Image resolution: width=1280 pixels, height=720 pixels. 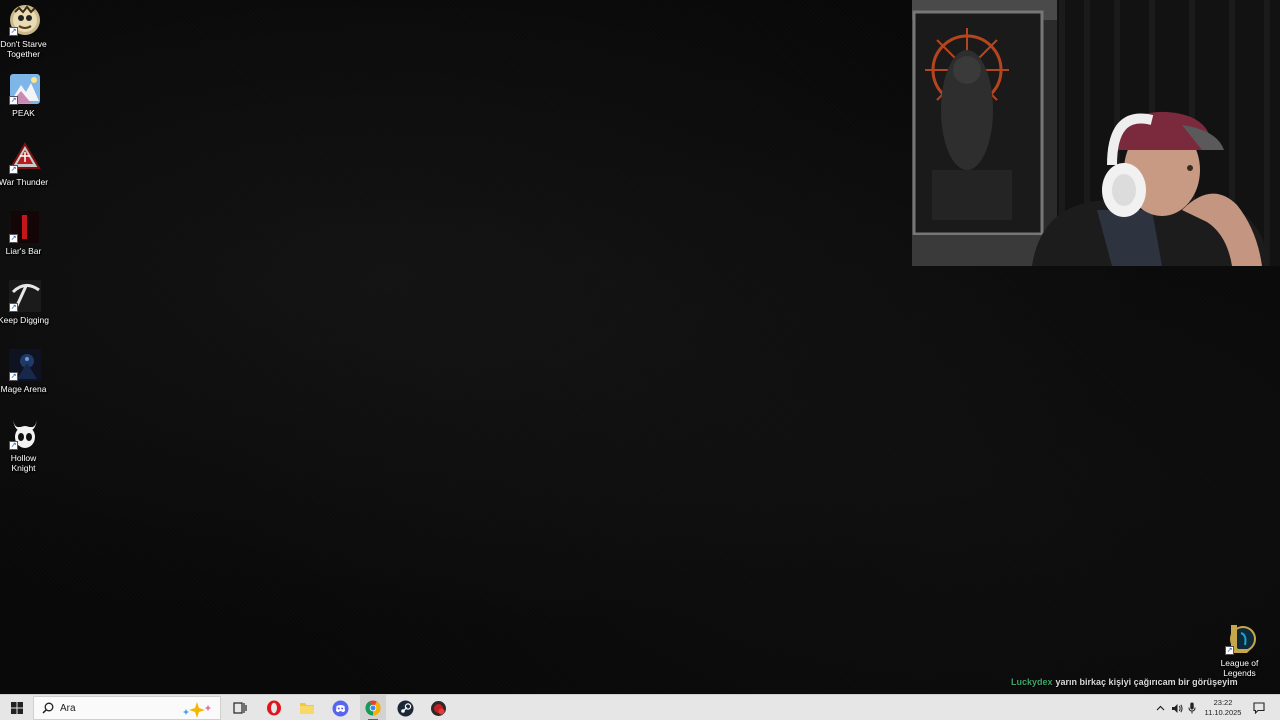 I want to click on liars-bar-icon: ↗, so click(x=25, y=227).